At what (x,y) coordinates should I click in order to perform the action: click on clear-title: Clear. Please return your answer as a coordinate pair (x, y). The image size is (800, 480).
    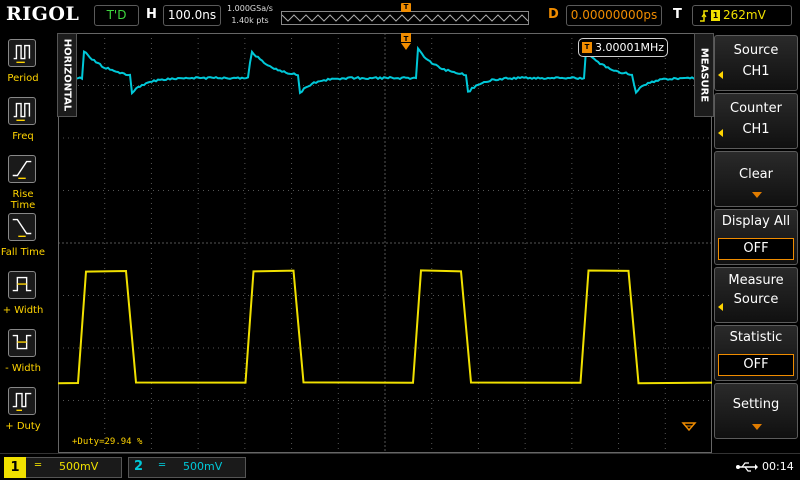
    Looking at the image, I should click on (756, 174).